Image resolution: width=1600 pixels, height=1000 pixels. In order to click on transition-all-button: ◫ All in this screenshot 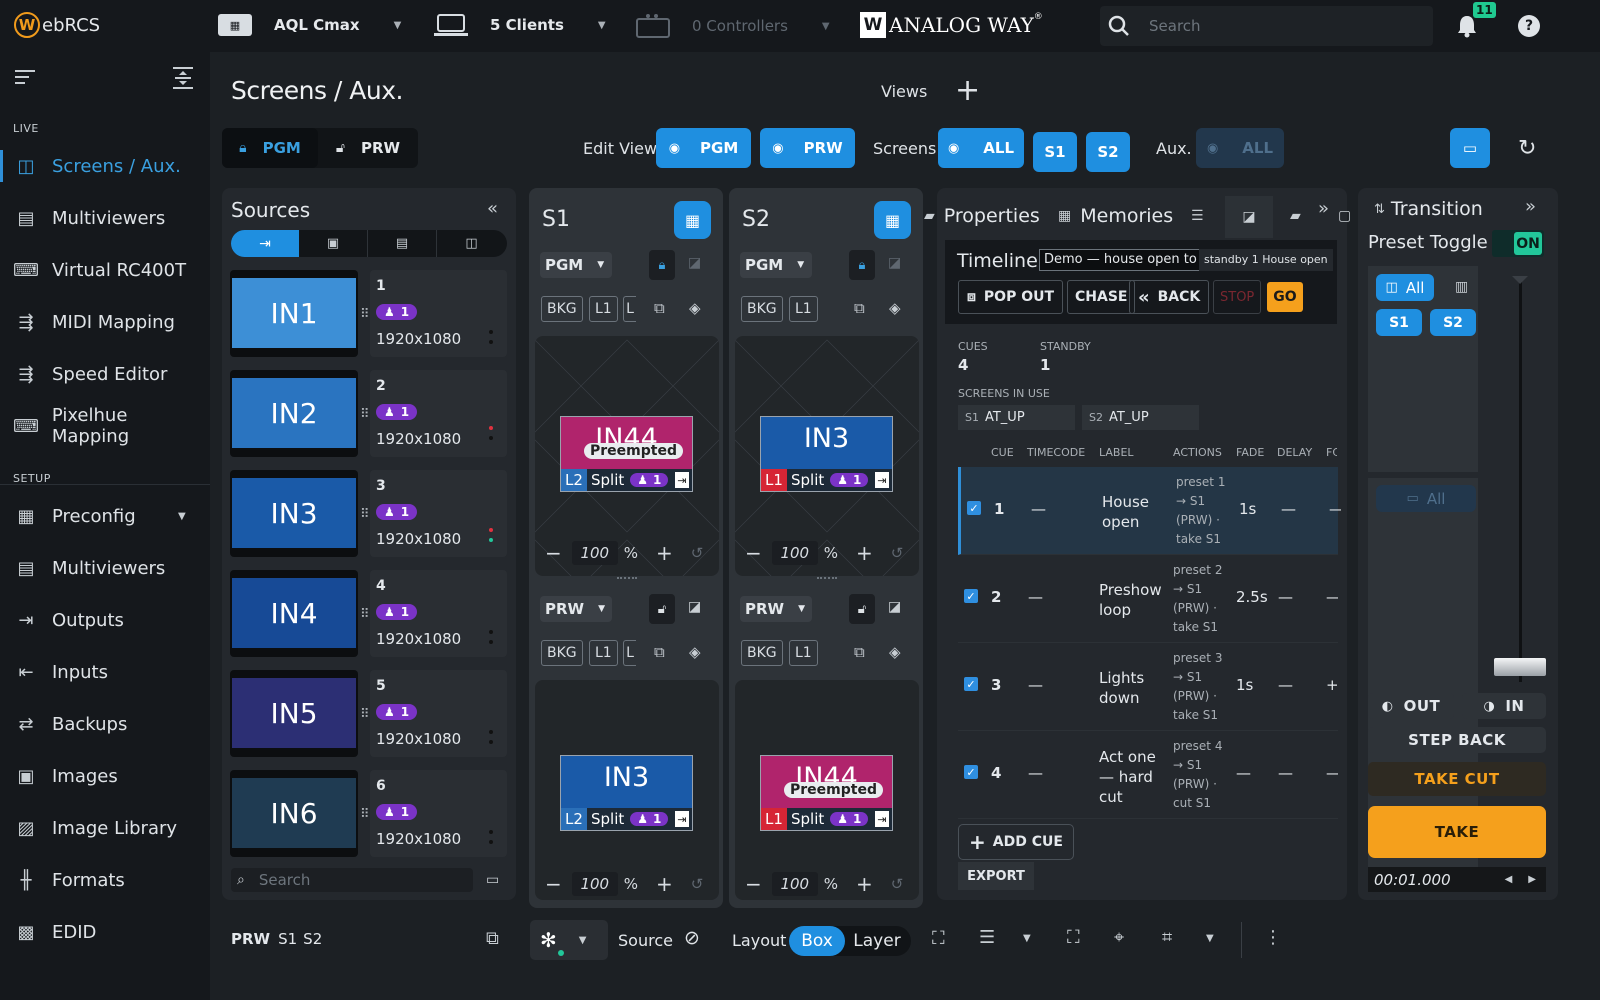, I will do `click(1405, 287)`.